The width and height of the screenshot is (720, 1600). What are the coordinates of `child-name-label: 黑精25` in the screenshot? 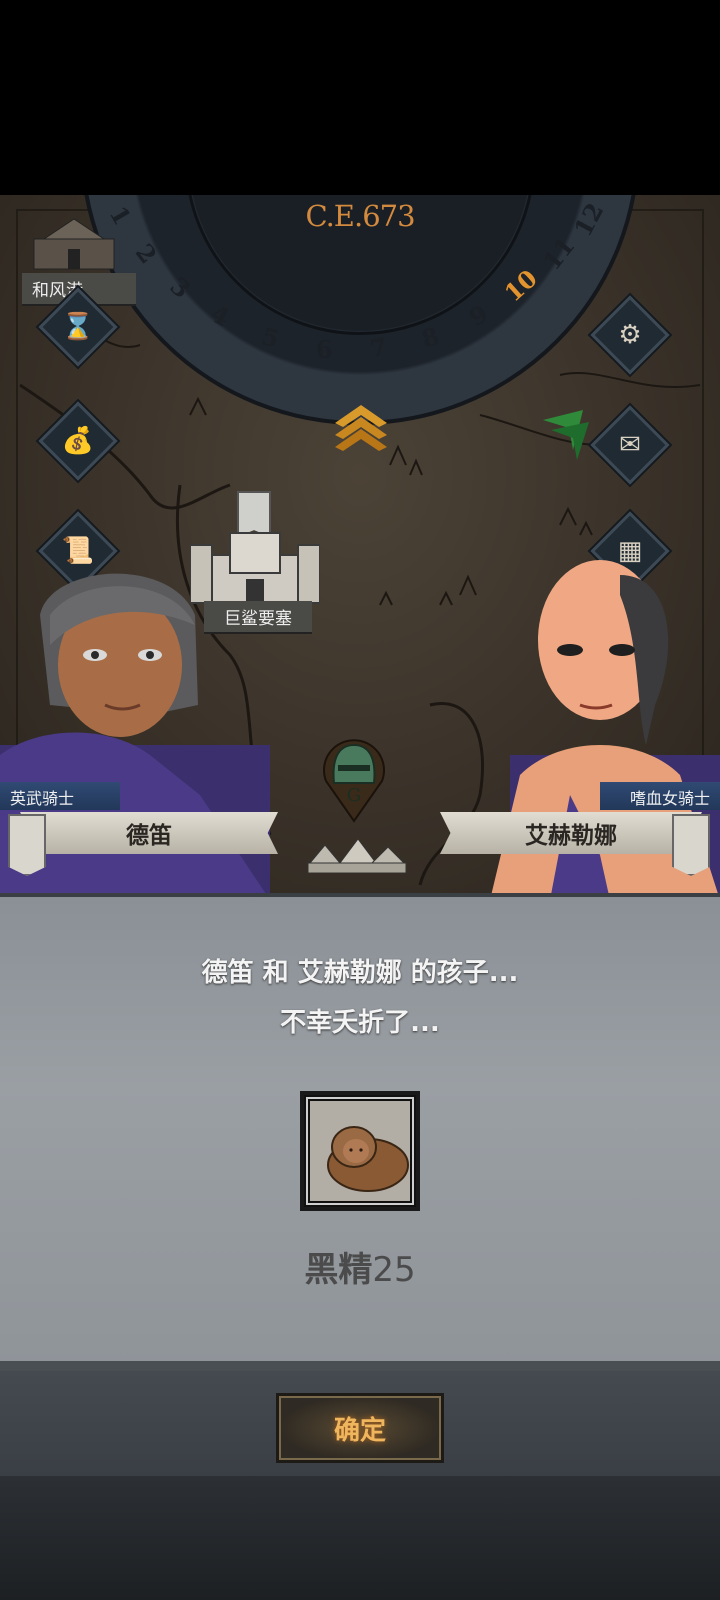 It's located at (360, 1266).